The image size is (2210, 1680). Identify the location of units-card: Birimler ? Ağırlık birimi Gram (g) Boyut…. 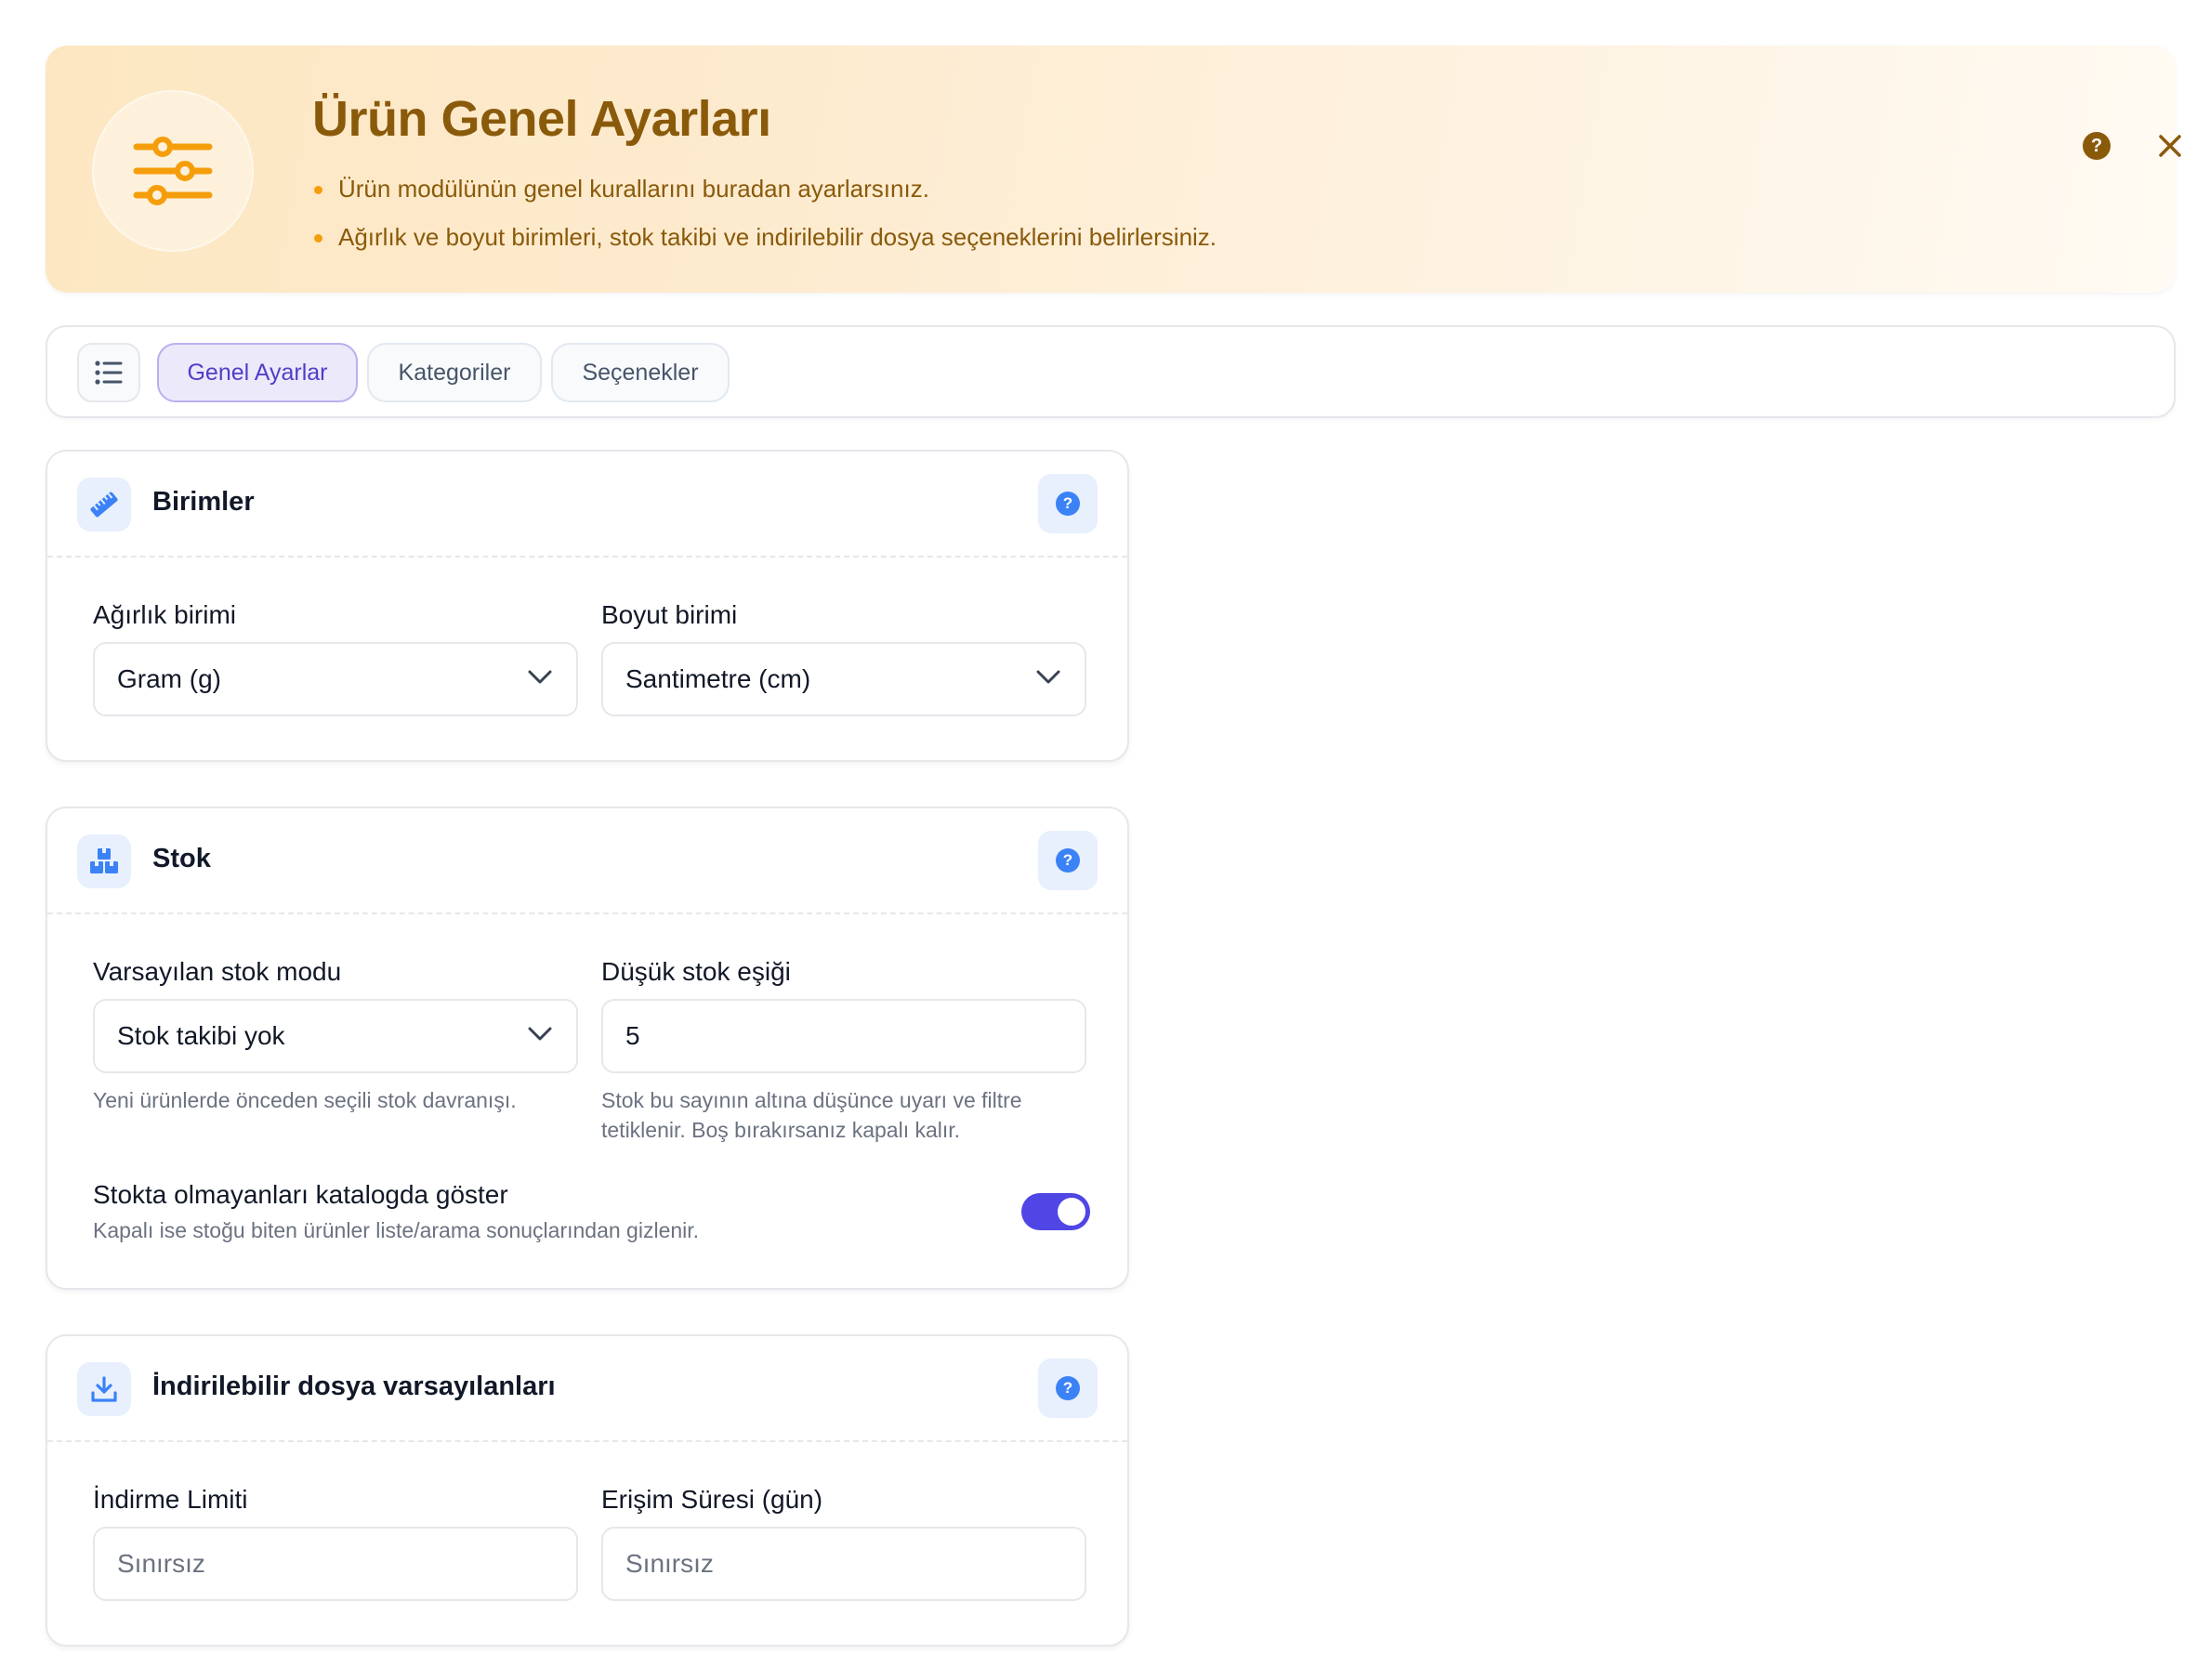
(587, 606).